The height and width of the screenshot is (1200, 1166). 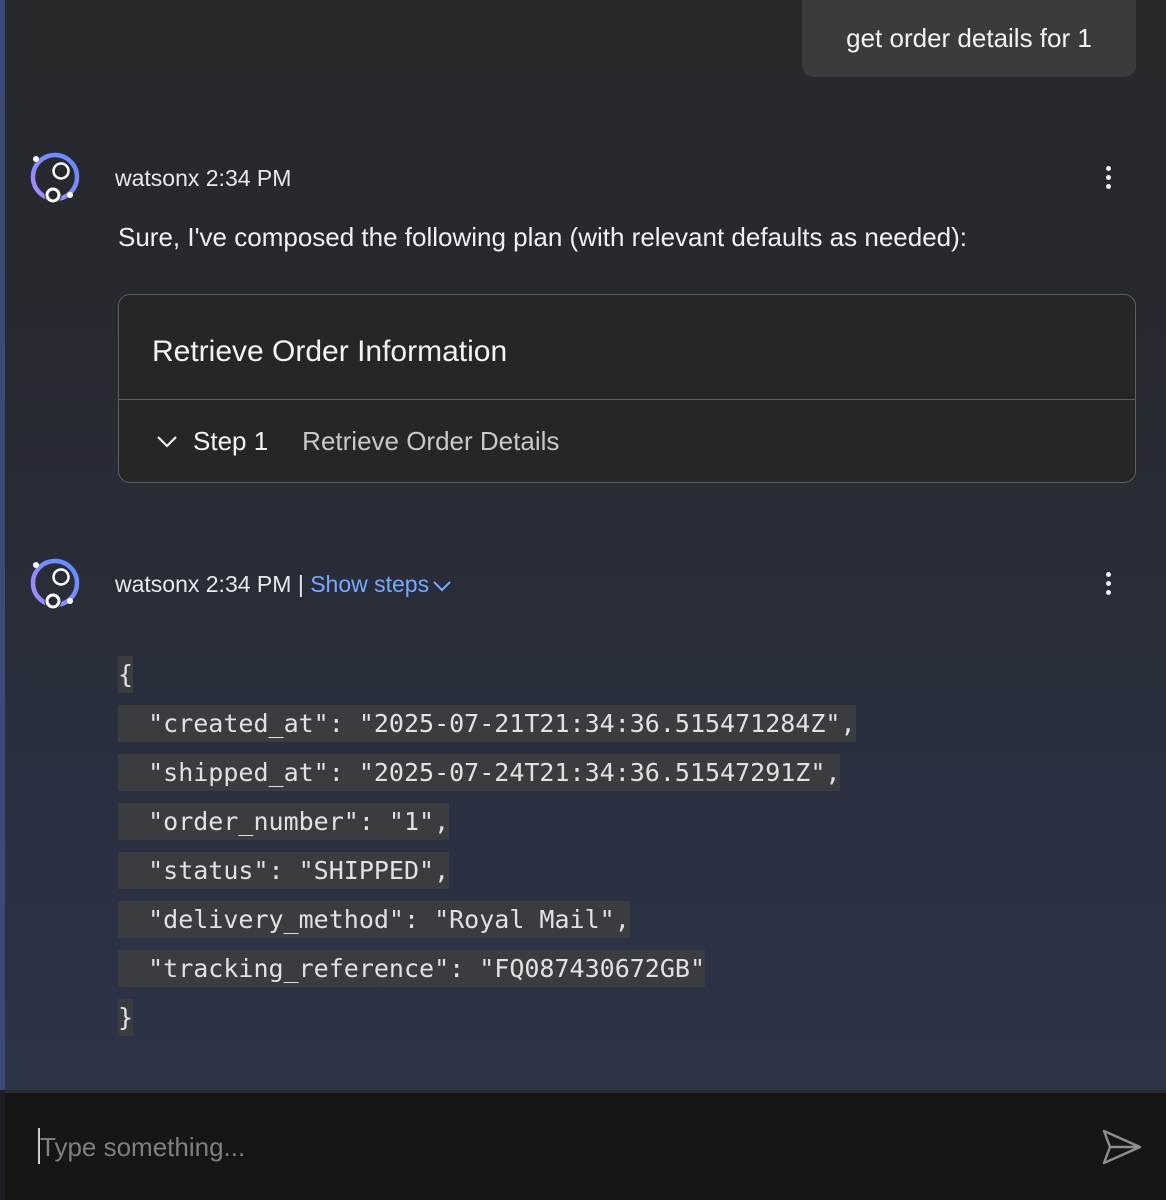 What do you see at coordinates (487, 821) in the screenshot?
I see `code-line: "order_number": "1",` at bounding box center [487, 821].